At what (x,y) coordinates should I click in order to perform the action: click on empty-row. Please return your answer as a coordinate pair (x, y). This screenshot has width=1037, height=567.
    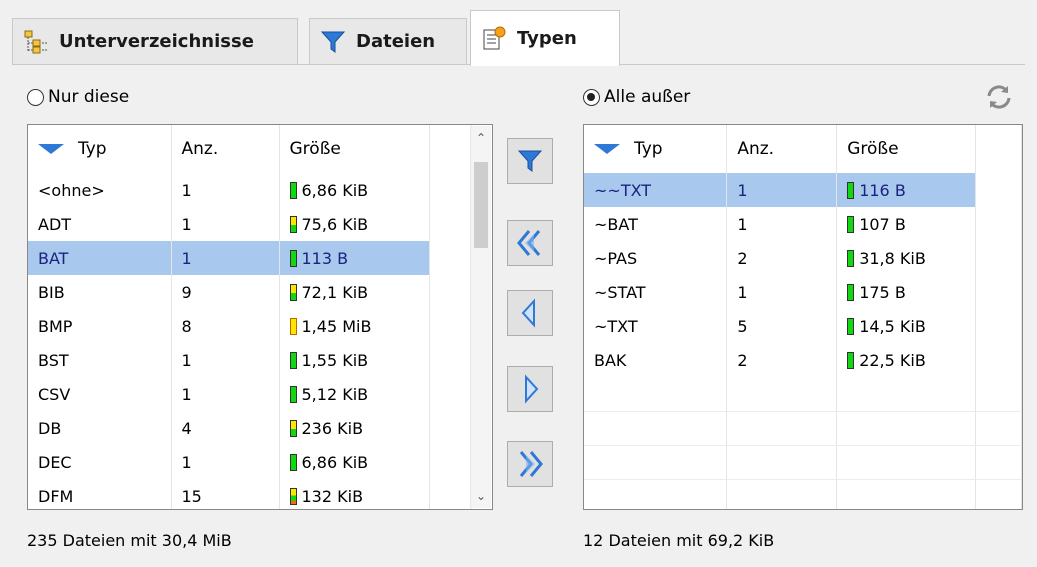
    Looking at the image, I should click on (803, 494).